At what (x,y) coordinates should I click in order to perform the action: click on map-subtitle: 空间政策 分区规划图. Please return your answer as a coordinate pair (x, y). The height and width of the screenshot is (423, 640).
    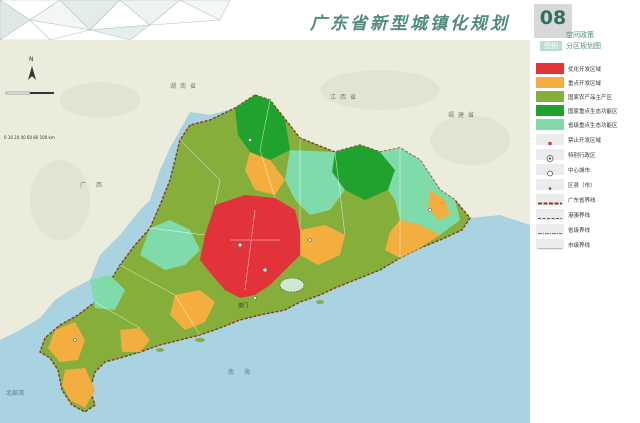
    Looking at the image, I should click on (583, 41).